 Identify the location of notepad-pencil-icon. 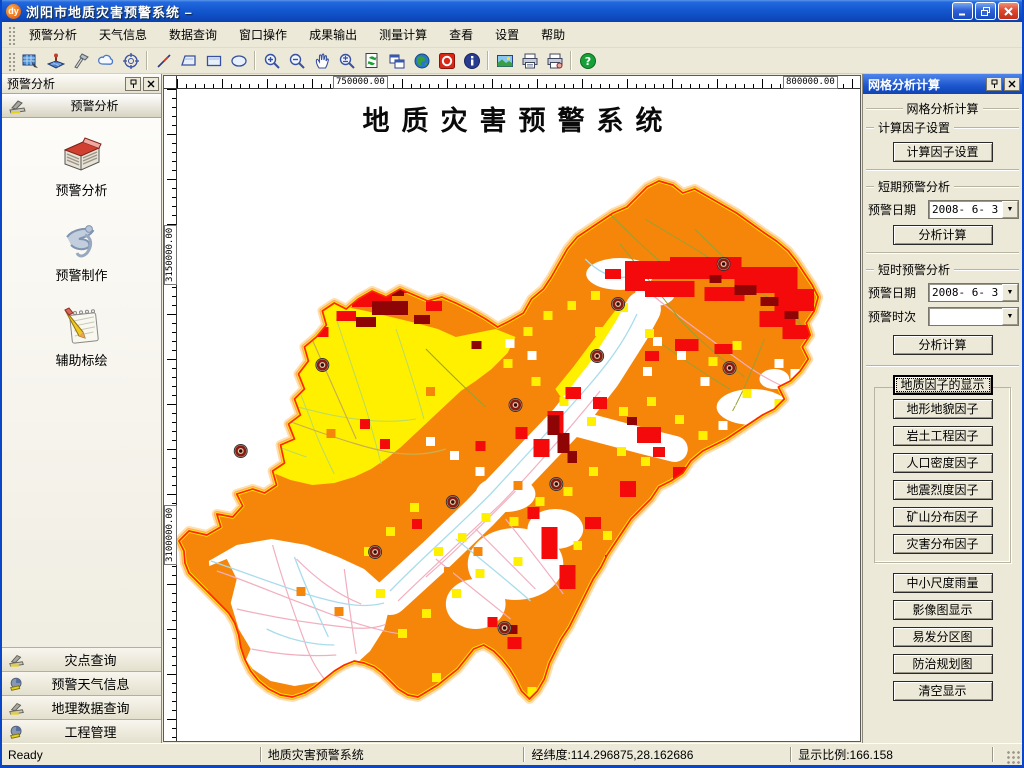
(82, 325).